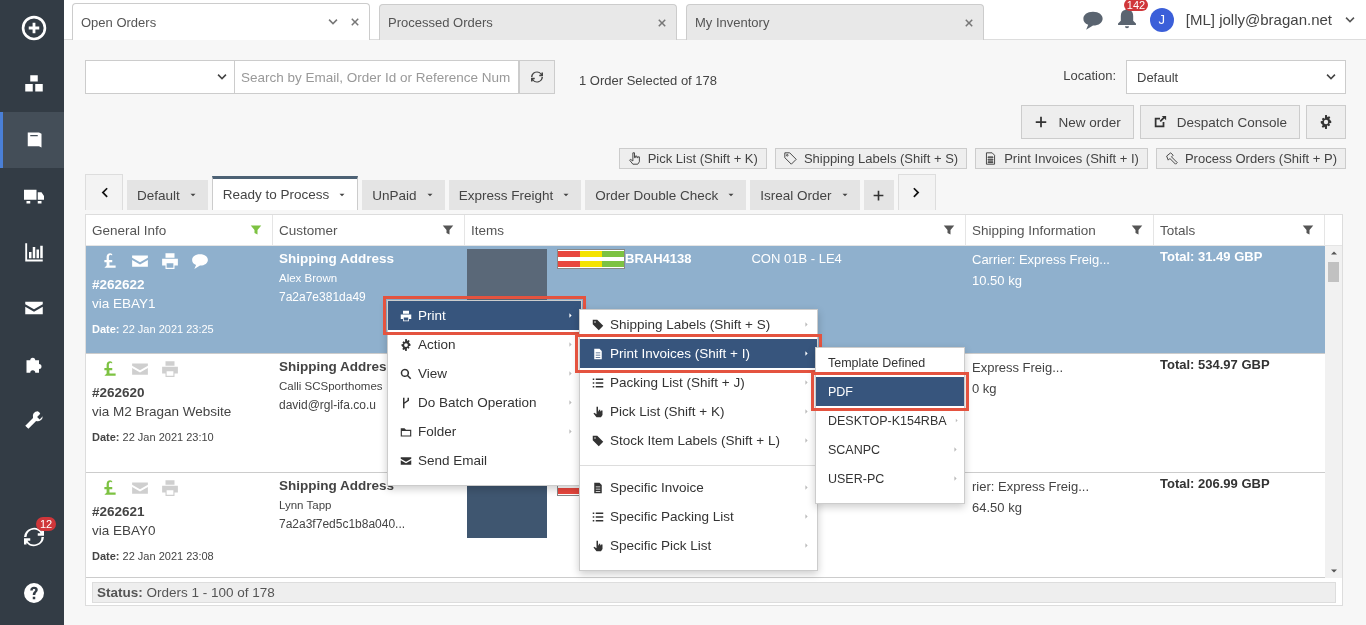 The image size is (1366, 625). I want to click on channel-text: via EBAY1, so click(124, 303).